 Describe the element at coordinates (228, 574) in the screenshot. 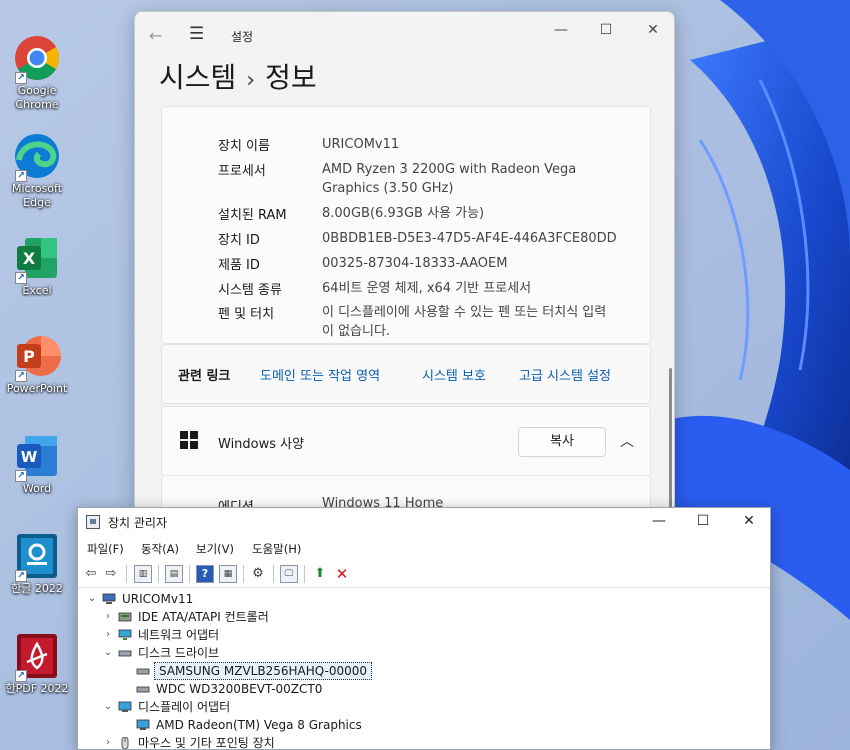

I see `action-pane-icon: ▦` at that location.